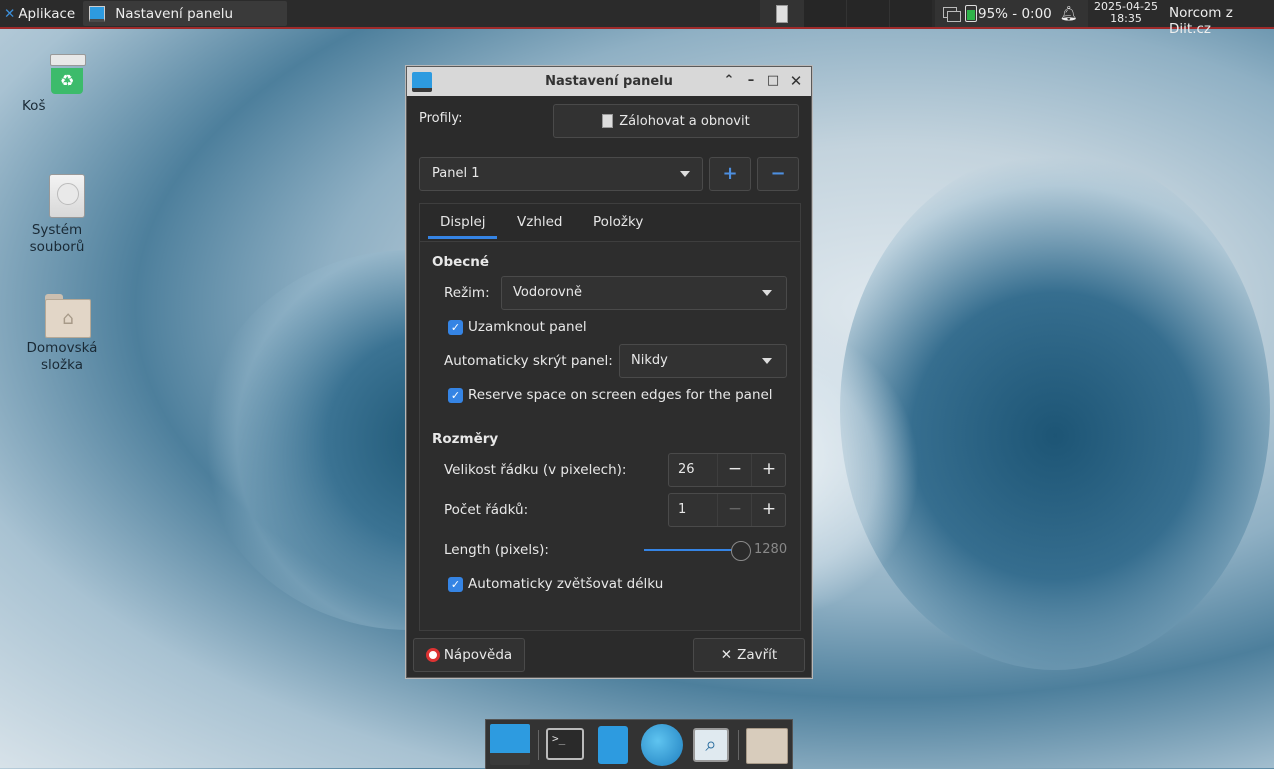 The width and height of the screenshot is (1274, 769). I want to click on panel-settings-launcher-icon, so click(510, 744).